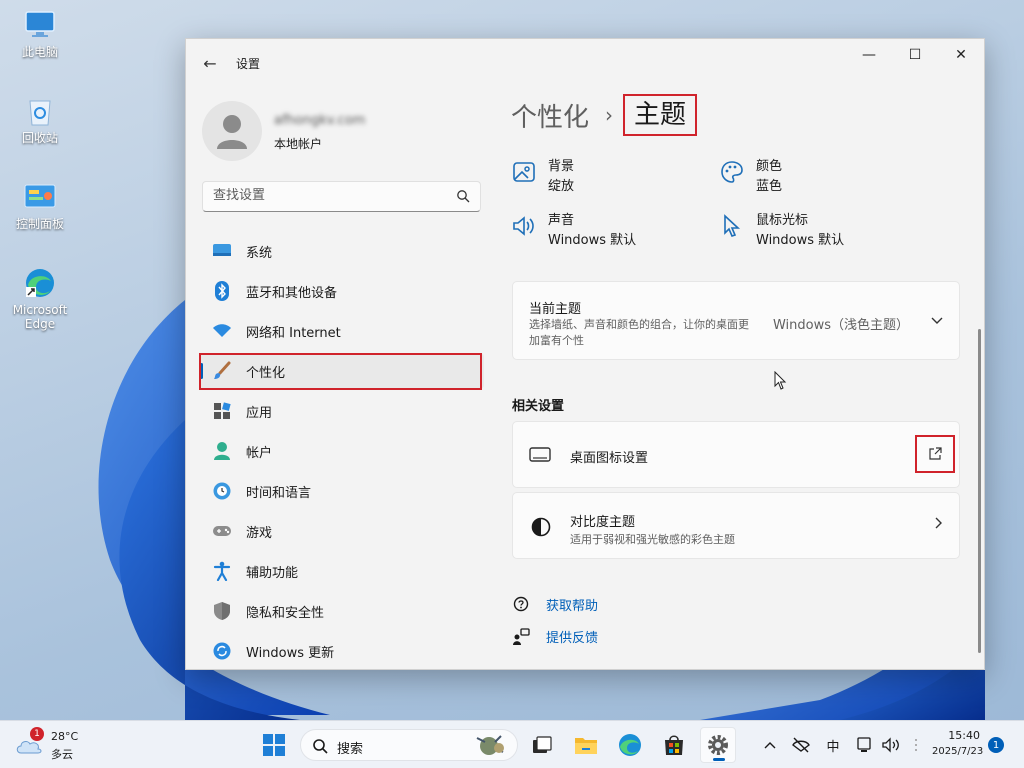 The width and height of the screenshot is (1024, 768). I want to click on search-icon, so click(320, 746).